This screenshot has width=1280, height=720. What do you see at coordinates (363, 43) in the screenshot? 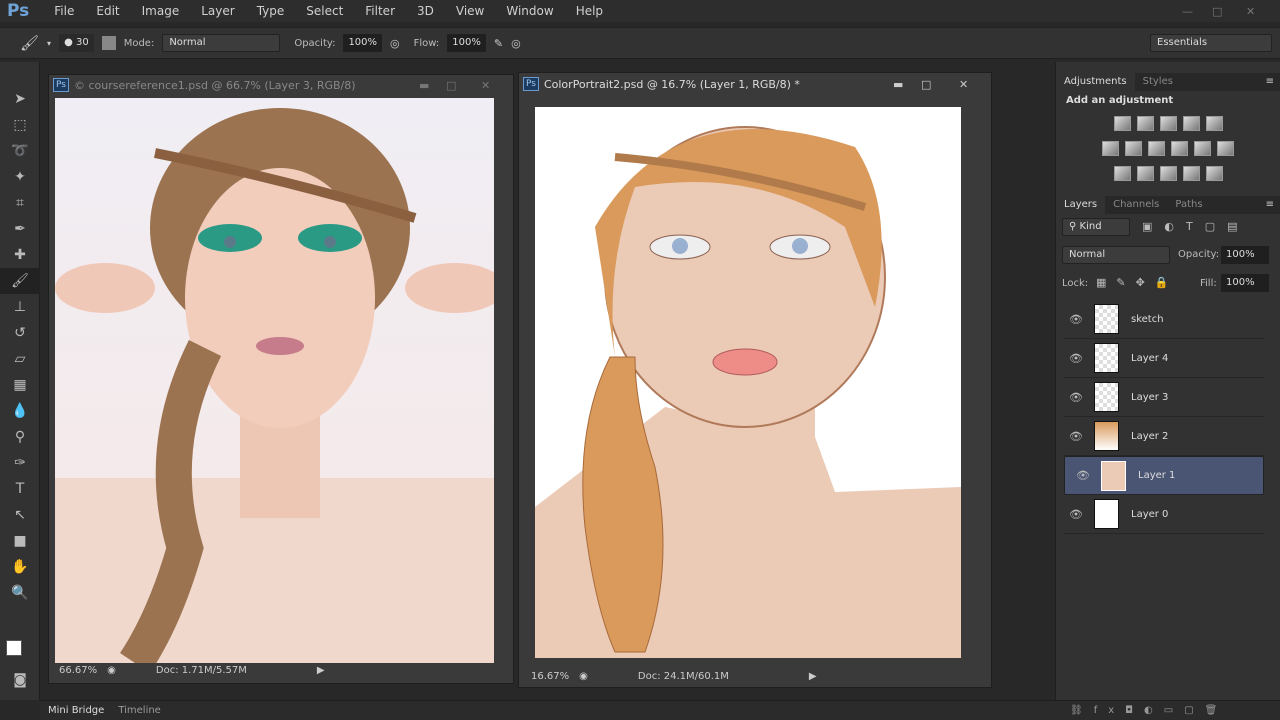
I see `opacity-input: 100%` at bounding box center [363, 43].